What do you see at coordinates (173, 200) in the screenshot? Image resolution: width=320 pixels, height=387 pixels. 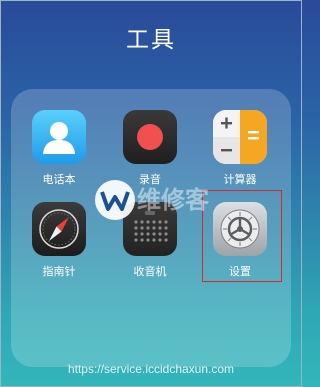 I see `svg-text: 维修客` at bounding box center [173, 200].